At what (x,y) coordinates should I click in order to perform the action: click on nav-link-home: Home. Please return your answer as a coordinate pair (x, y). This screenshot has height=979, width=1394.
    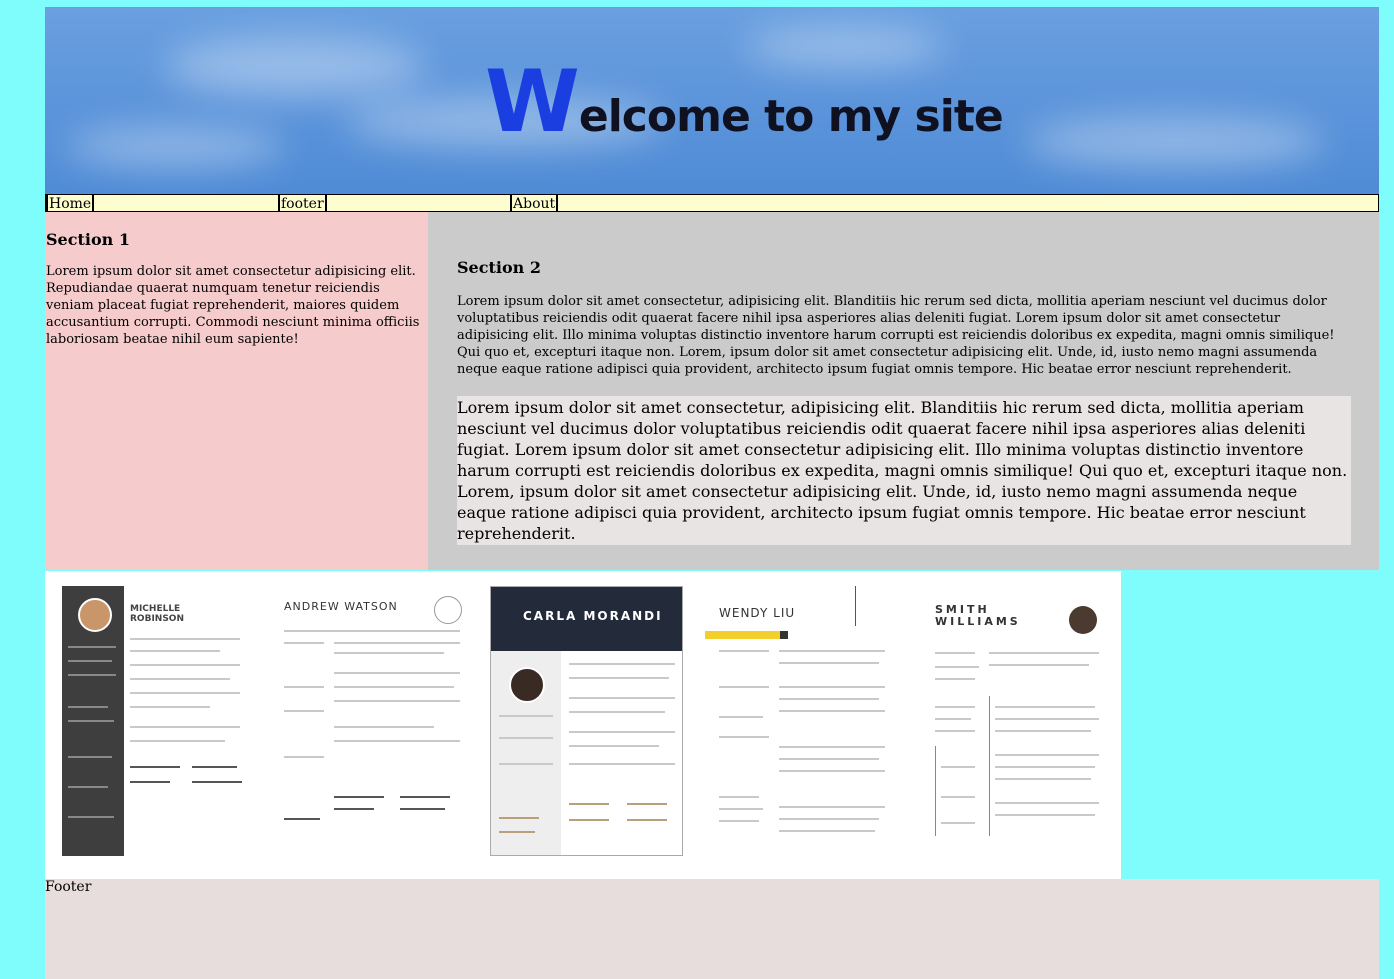
    Looking at the image, I should click on (70, 203).